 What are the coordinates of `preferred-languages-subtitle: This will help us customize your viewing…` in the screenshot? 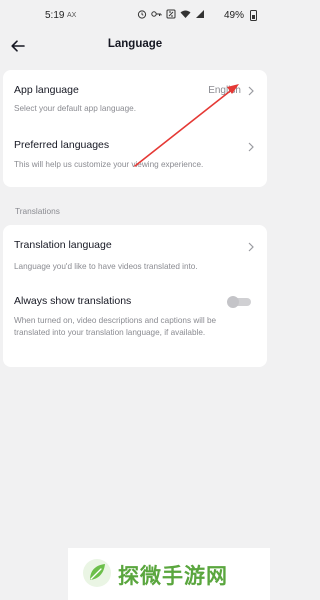 It's located at (109, 164).